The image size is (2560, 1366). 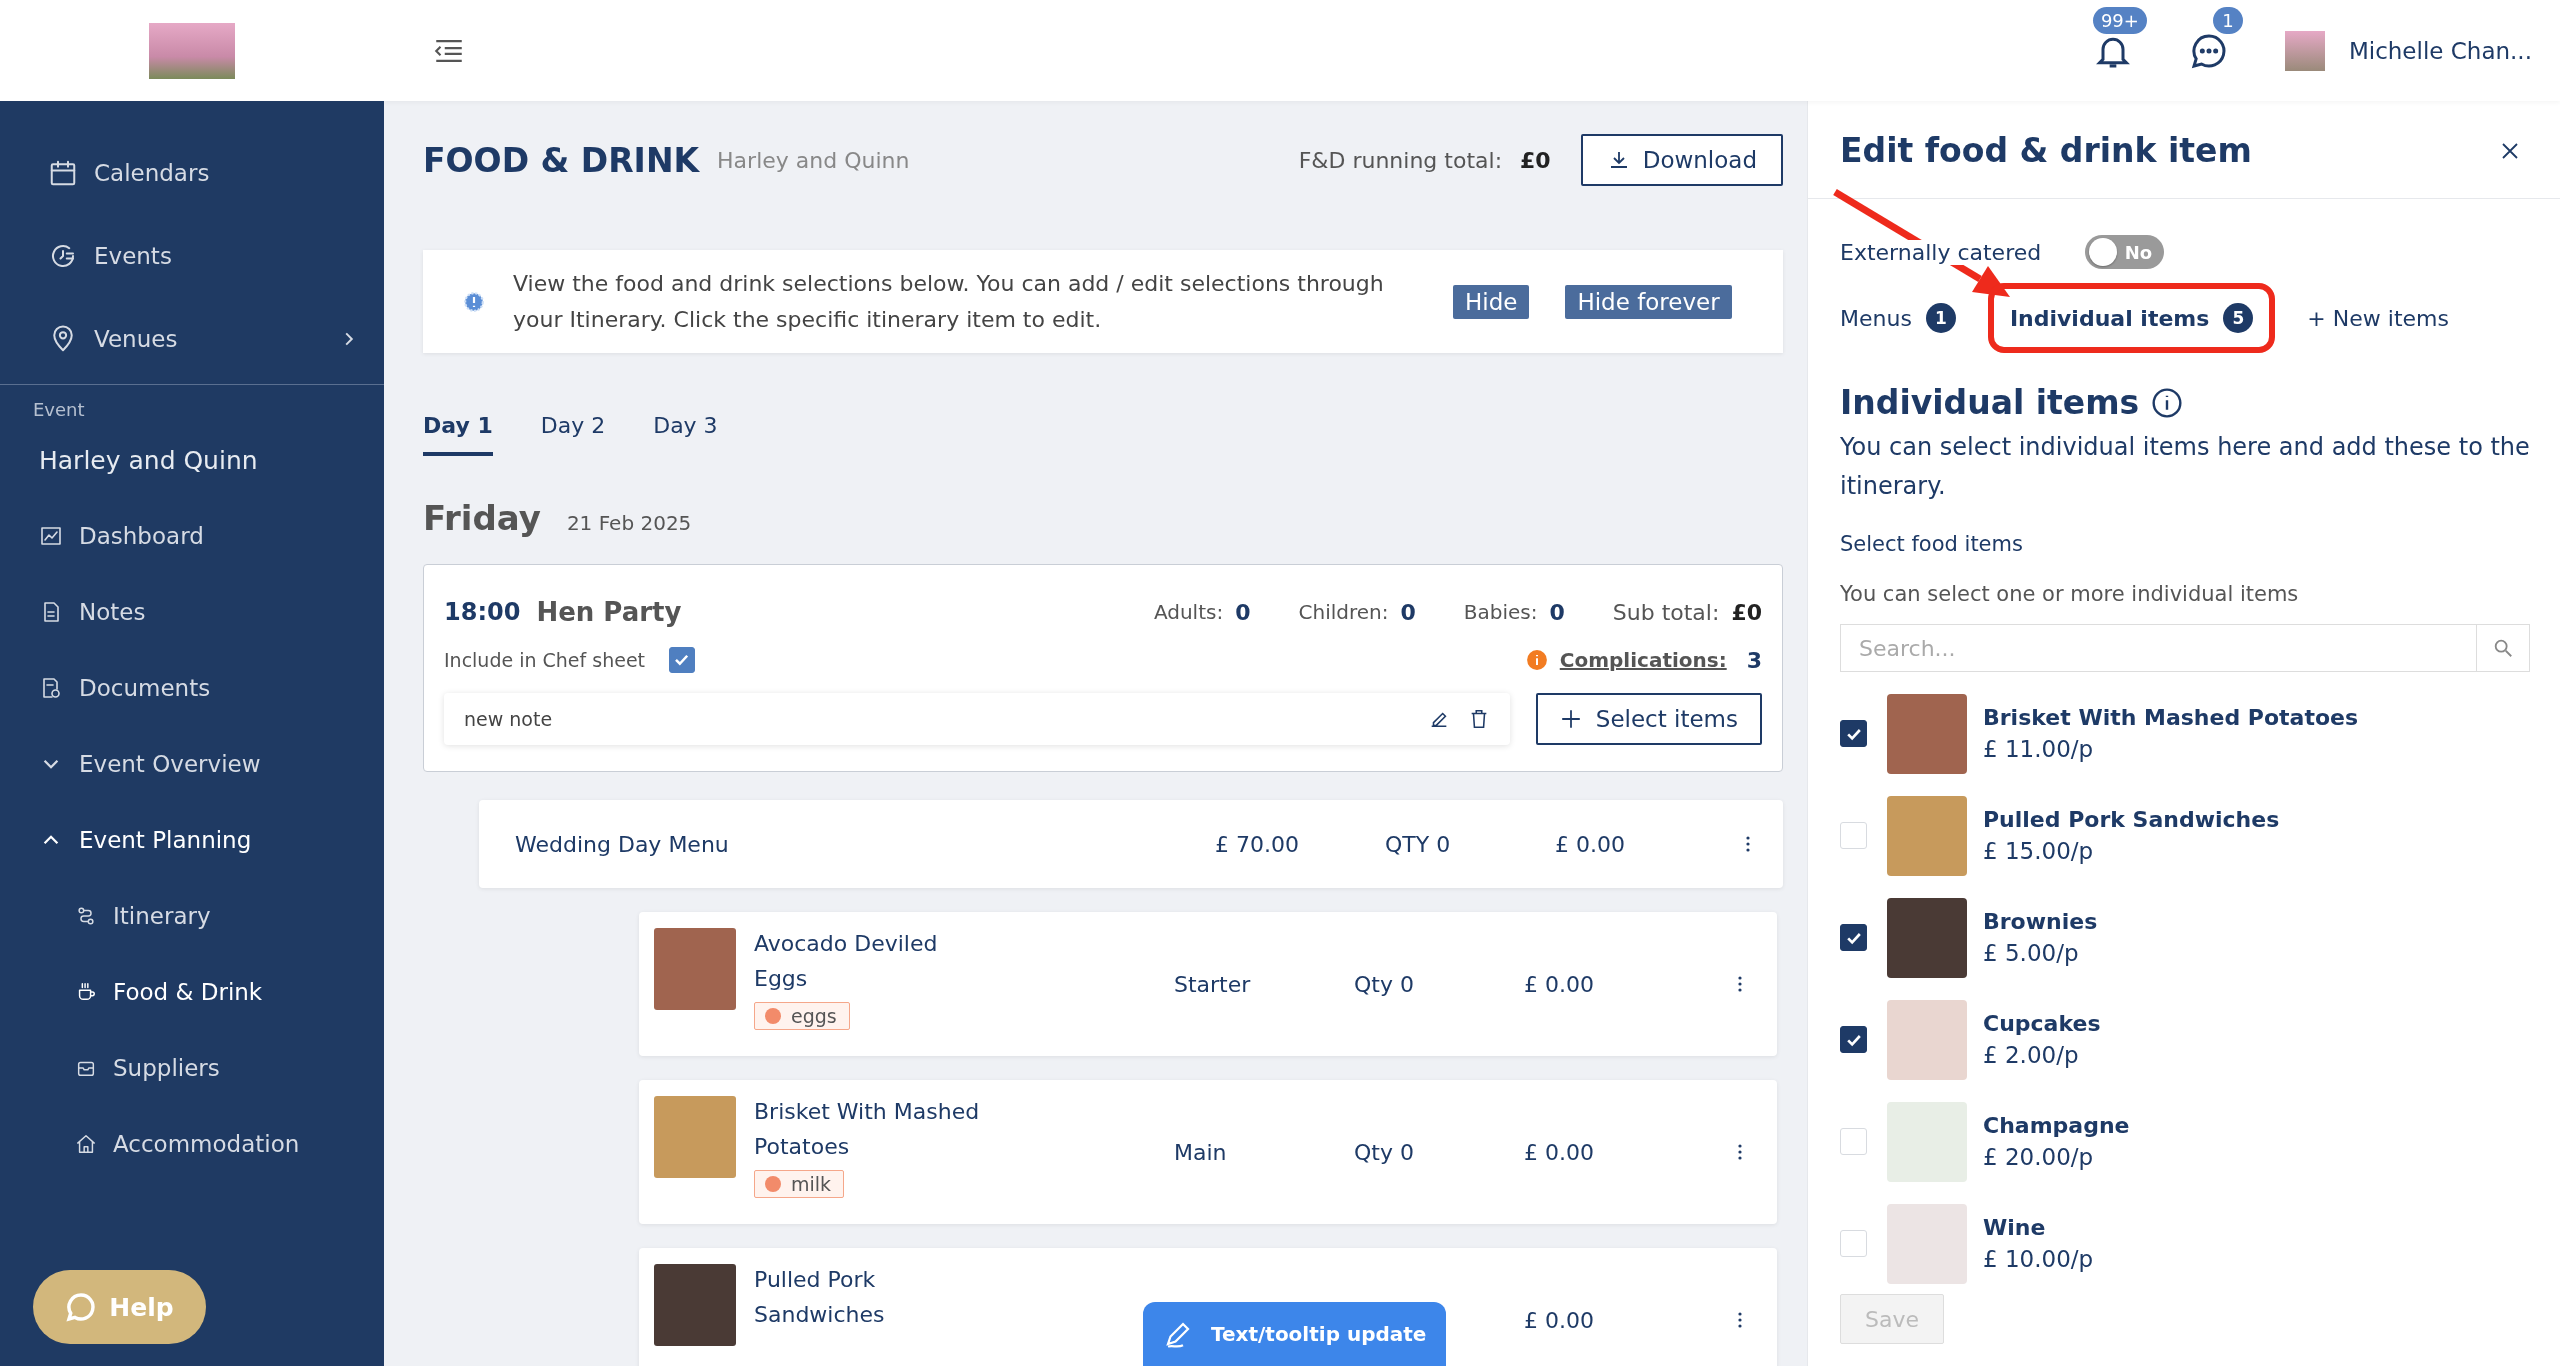 I want to click on dish-name: Pulled Pork Sandwiches, so click(x=820, y=1297).